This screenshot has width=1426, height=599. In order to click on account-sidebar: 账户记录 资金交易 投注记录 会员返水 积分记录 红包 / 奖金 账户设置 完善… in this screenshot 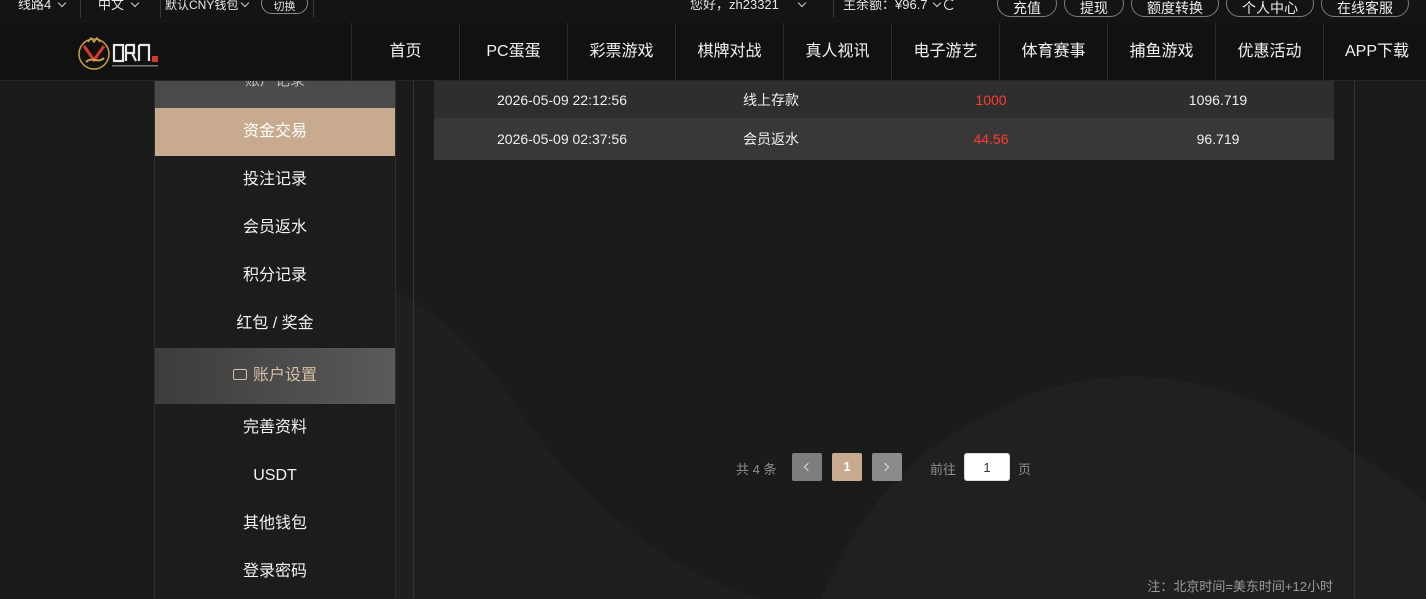, I will do `click(275, 340)`.